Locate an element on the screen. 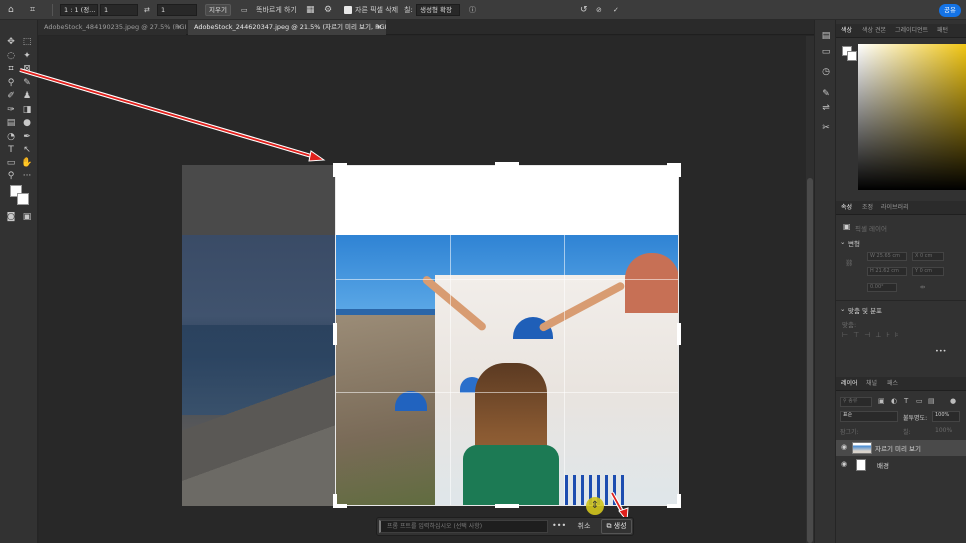 The width and height of the screenshot is (966, 543). tab-color: 색상 is located at coordinates (846, 31).